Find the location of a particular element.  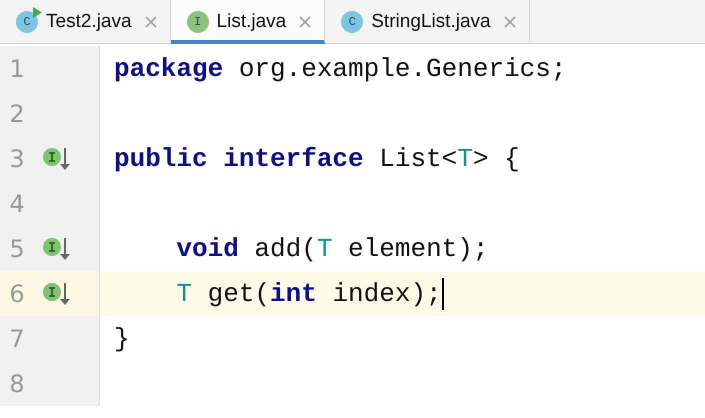

interface-icon: I is located at coordinates (198, 22).